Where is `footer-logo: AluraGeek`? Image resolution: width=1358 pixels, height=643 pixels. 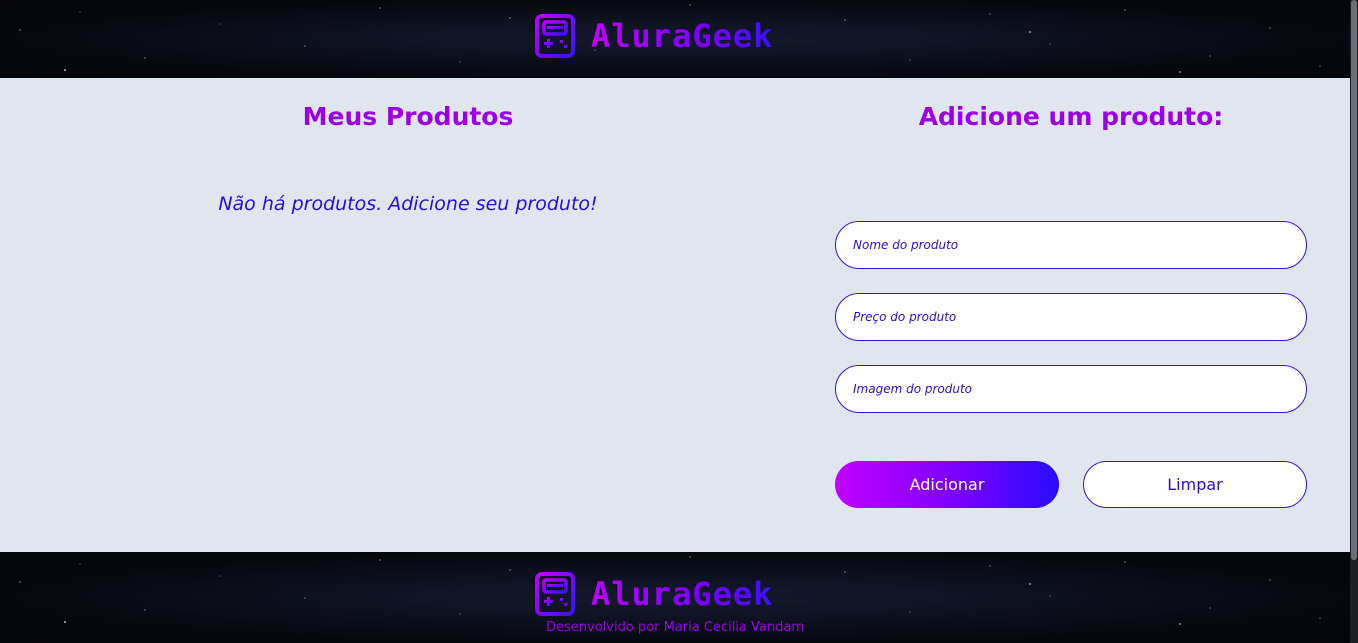
footer-logo: AluraGeek is located at coordinates (654, 594).